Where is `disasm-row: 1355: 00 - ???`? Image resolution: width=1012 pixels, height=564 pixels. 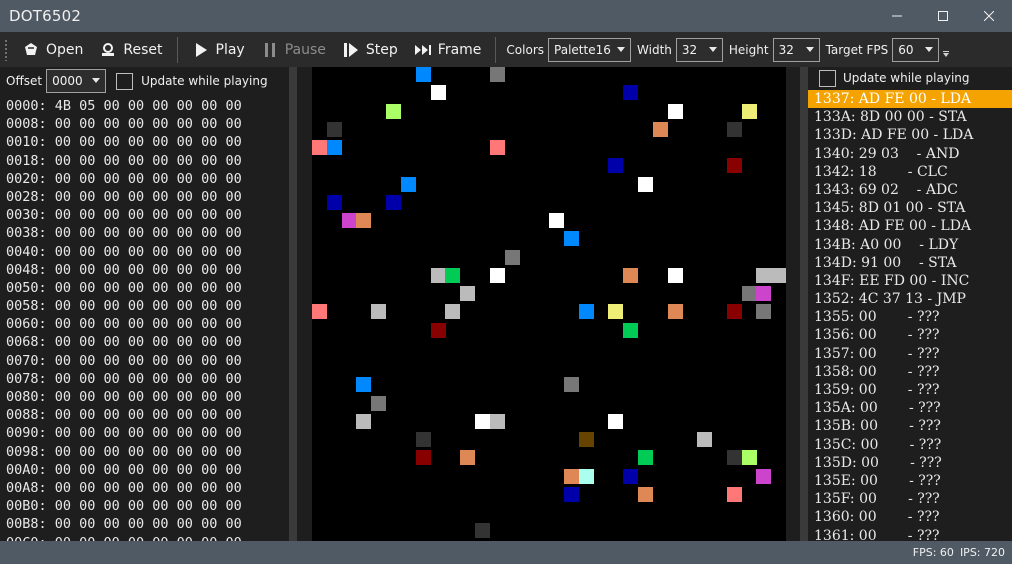 disasm-row: 1355: 00 - ??? is located at coordinates (910, 317).